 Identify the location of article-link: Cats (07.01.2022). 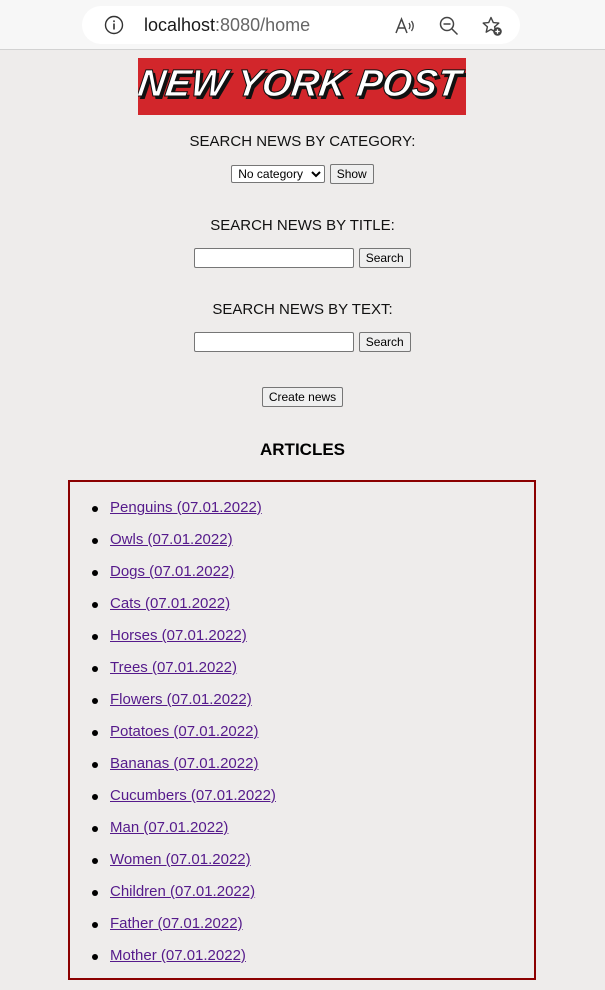
(170, 603).